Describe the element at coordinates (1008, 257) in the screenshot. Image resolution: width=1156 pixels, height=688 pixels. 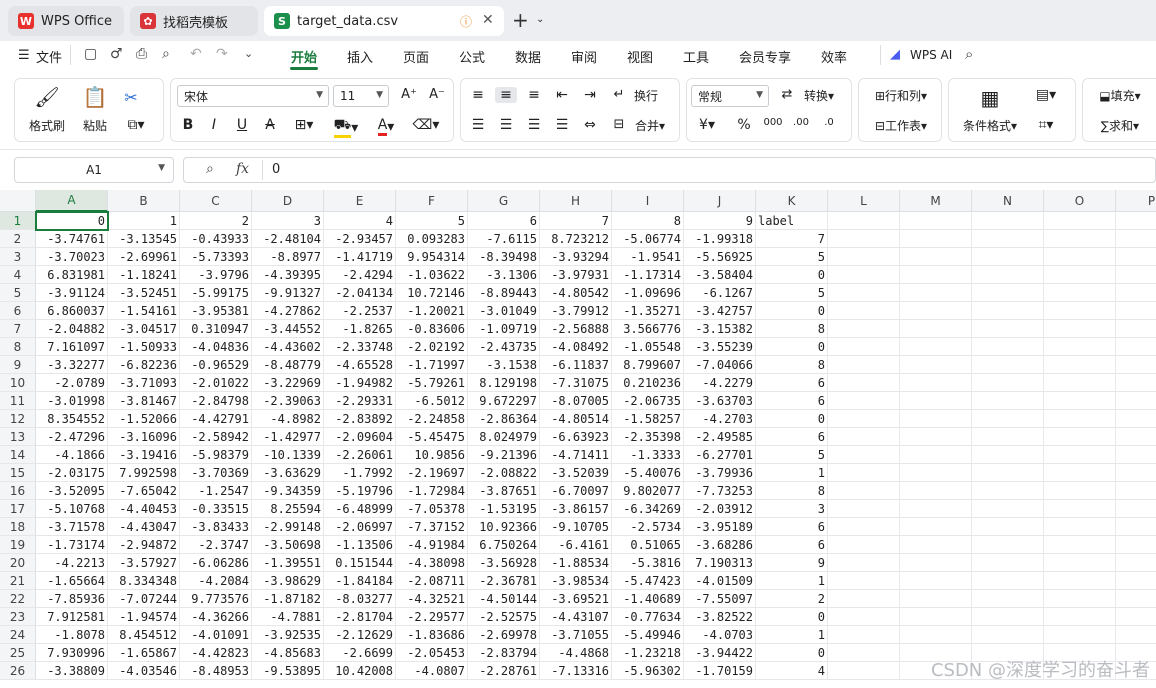
I see `cell-n3` at that location.